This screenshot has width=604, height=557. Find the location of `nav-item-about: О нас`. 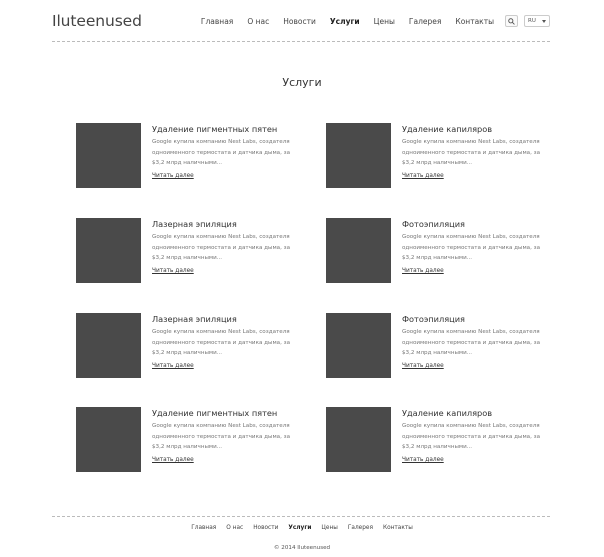

nav-item-about: О нас is located at coordinates (258, 21).